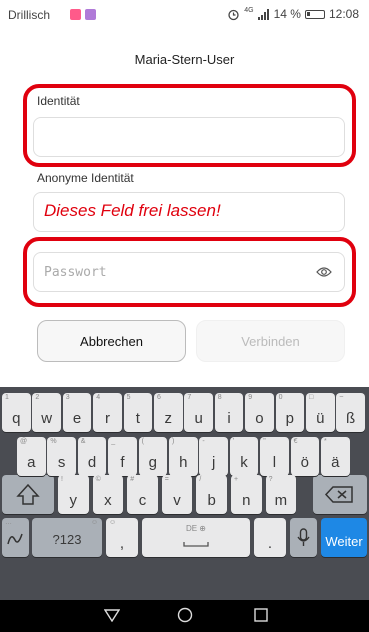  I want to click on key-hint: &, so click(83, 441).